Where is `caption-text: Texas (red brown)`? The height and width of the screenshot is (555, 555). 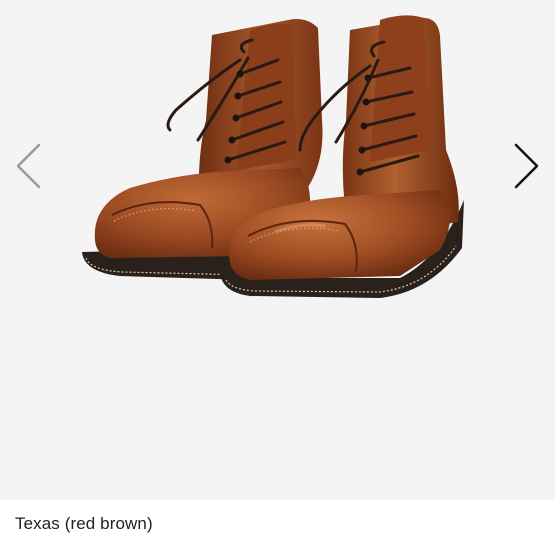 caption-text: Texas (red brown) is located at coordinates (84, 523).